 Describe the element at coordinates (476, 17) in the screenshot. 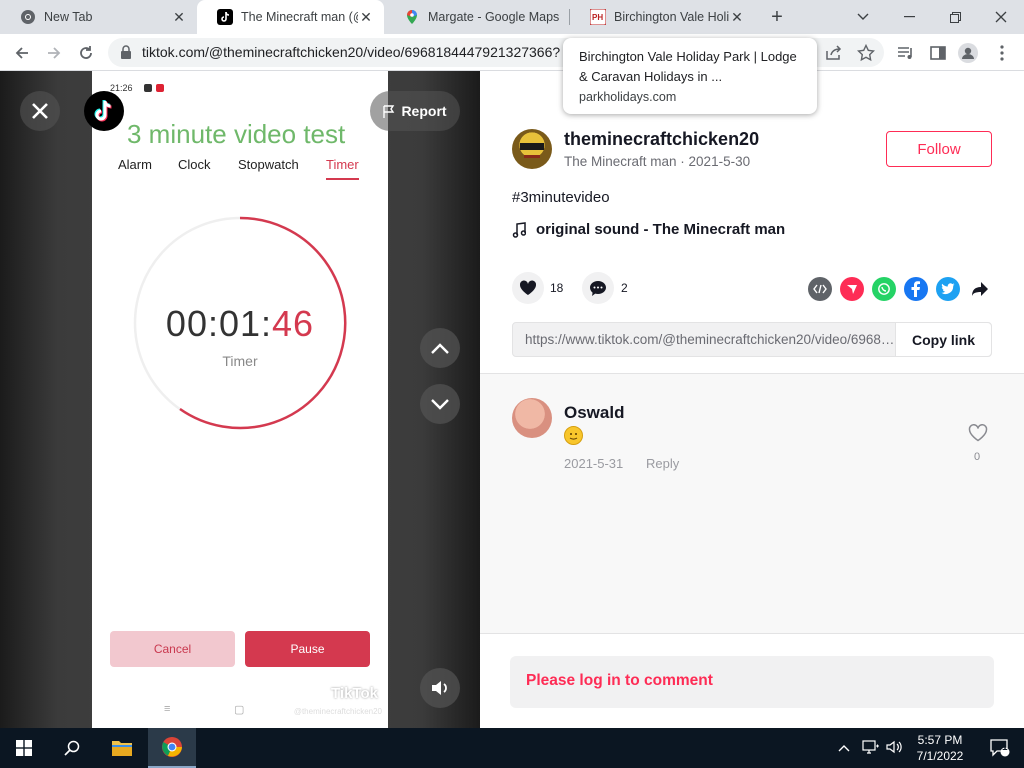

I see `tab-google-maps: Margate - Google Maps` at that location.